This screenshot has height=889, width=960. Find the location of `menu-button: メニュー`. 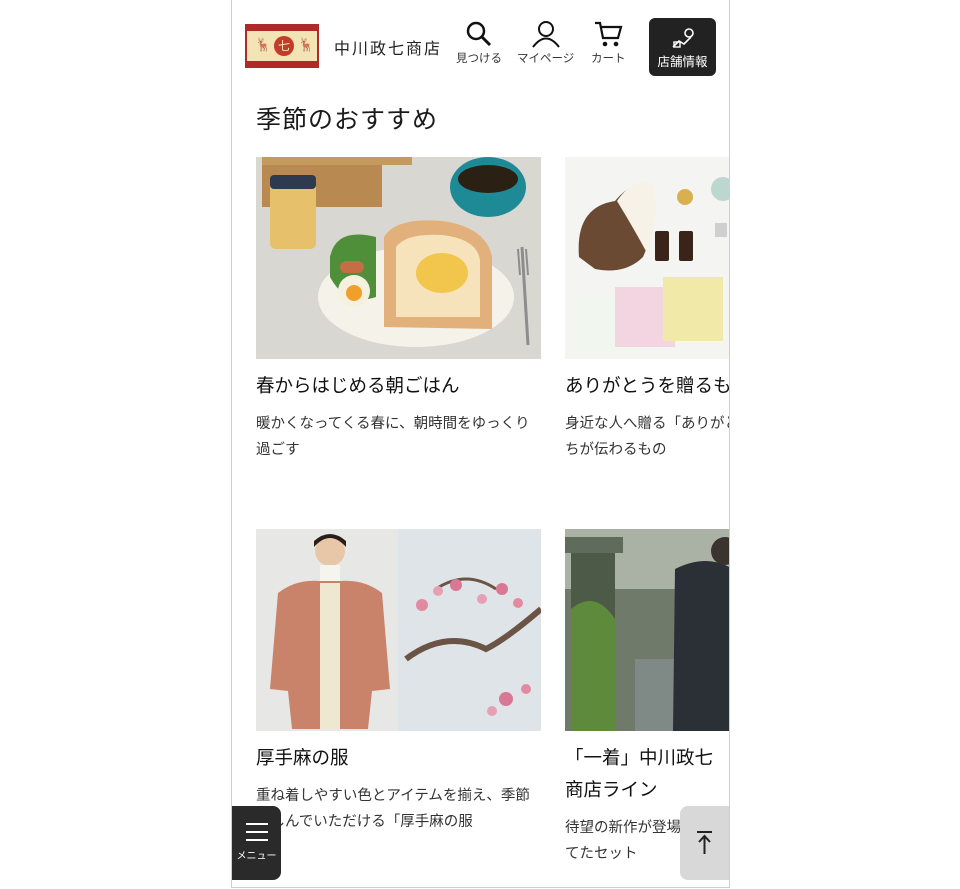

menu-button: メニュー is located at coordinates (256, 843).